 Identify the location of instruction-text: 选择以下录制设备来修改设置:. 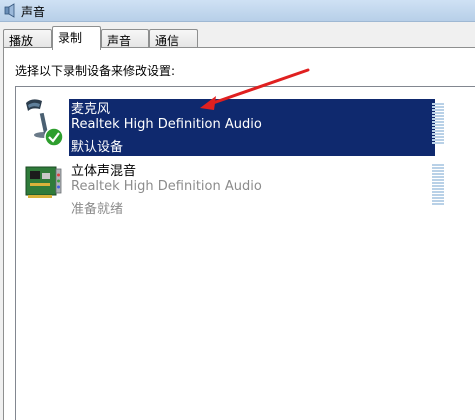
(95, 71).